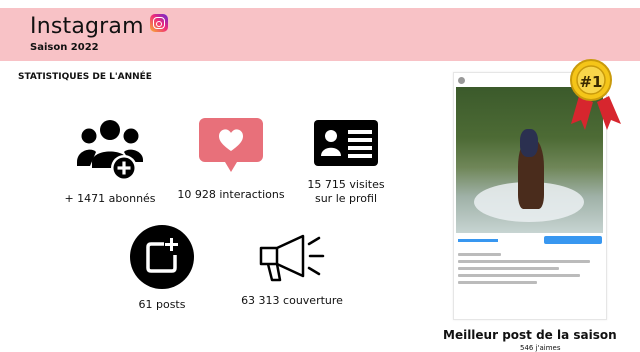 This screenshot has width=640, height=352. What do you see at coordinates (162, 304) in the screenshot?
I see `posts-label: 61 posts` at bounding box center [162, 304].